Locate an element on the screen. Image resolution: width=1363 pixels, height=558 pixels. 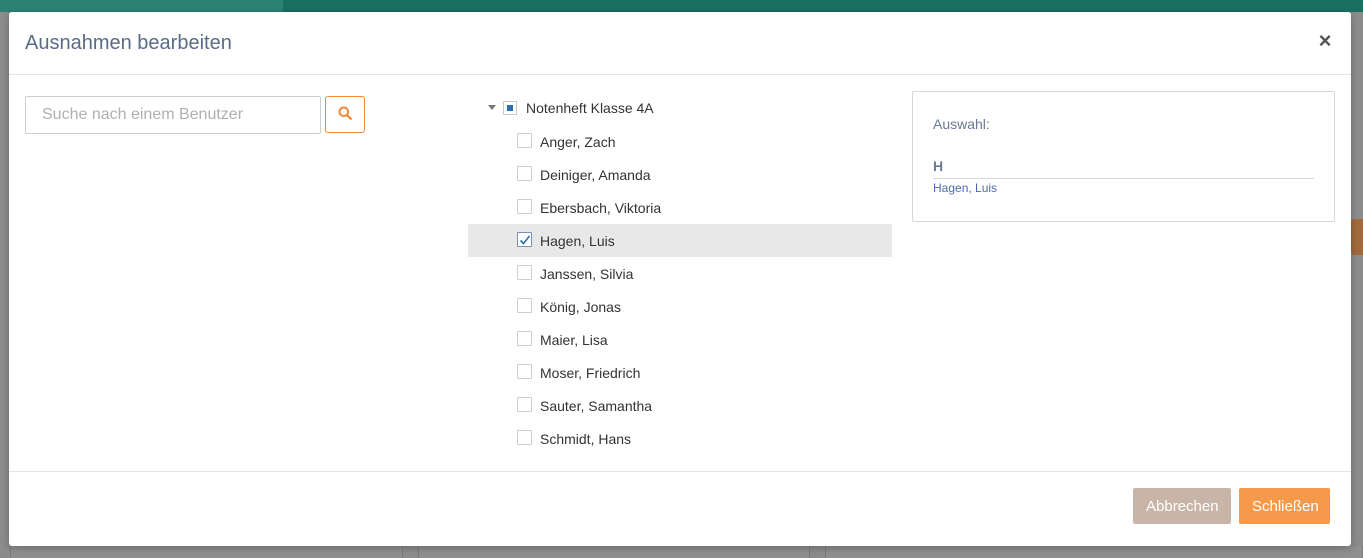
tree-item-label: Sauter, Samantha is located at coordinates (596, 406).